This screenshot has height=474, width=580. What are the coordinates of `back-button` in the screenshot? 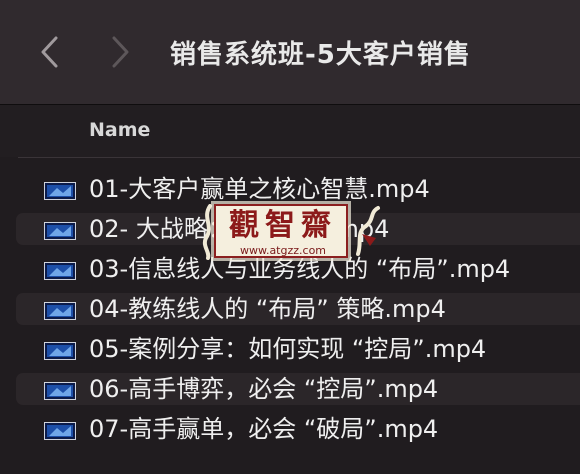 It's located at (49, 52).